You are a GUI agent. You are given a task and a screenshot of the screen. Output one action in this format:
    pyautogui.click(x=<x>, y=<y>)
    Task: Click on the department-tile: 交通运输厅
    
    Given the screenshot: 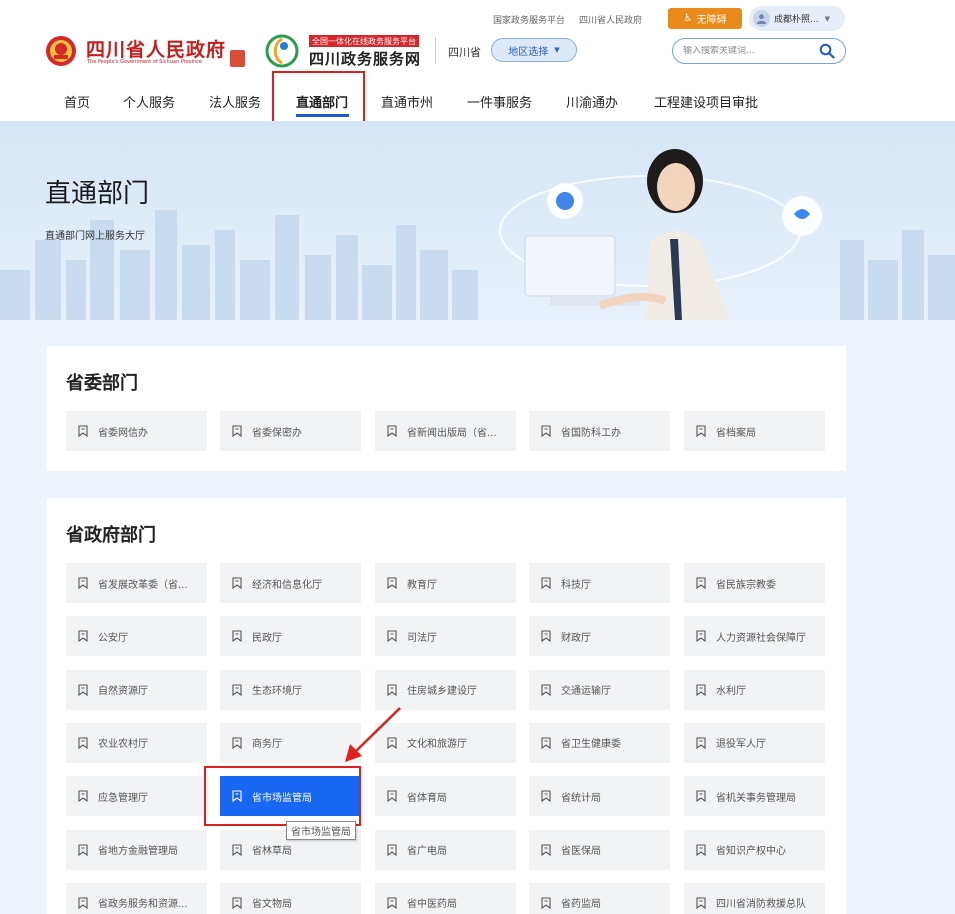 What is the action you would take?
    pyautogui.click(x=599, y=689)
    